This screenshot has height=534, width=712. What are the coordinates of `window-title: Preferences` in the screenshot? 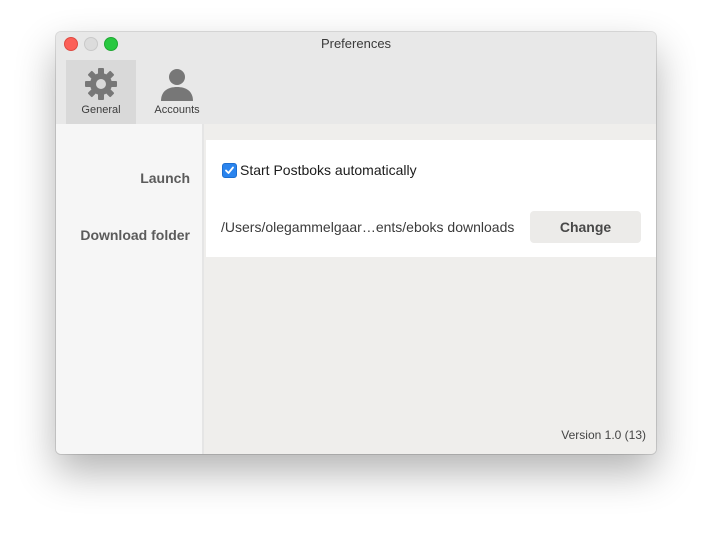 It's located at (356, 43).